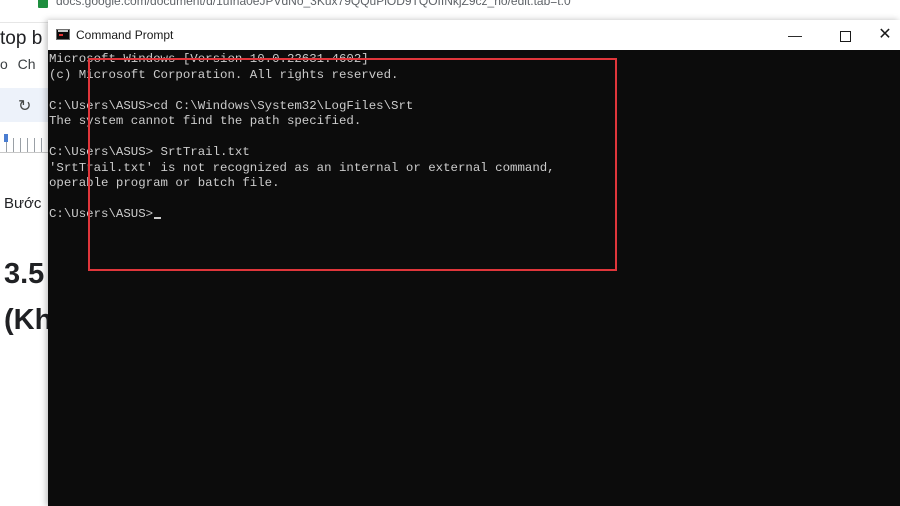 The image size is (900, 506). What do you see at coordinates (18, 64) in the screenshot?
I see `doc-menu-bar: o Ch` at bounding box center [18, 64].